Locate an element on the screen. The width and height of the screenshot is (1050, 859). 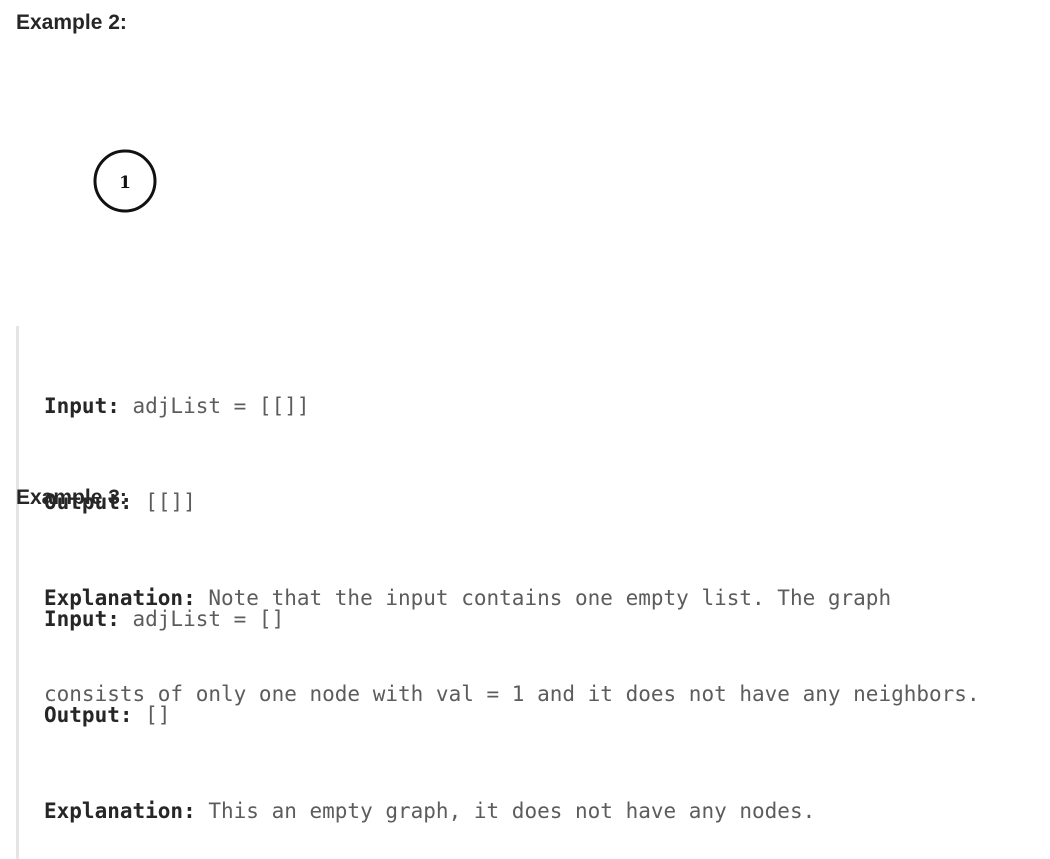
example-3-heading: Example 3: is located at coordinates (71, 497).